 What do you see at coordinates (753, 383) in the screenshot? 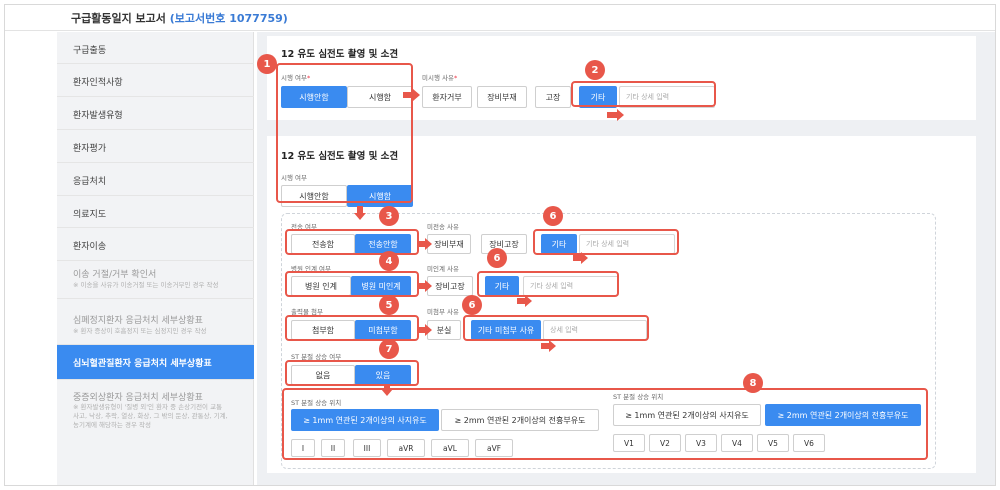
I see `step-badge: 8` at bounding box center [753, 383].